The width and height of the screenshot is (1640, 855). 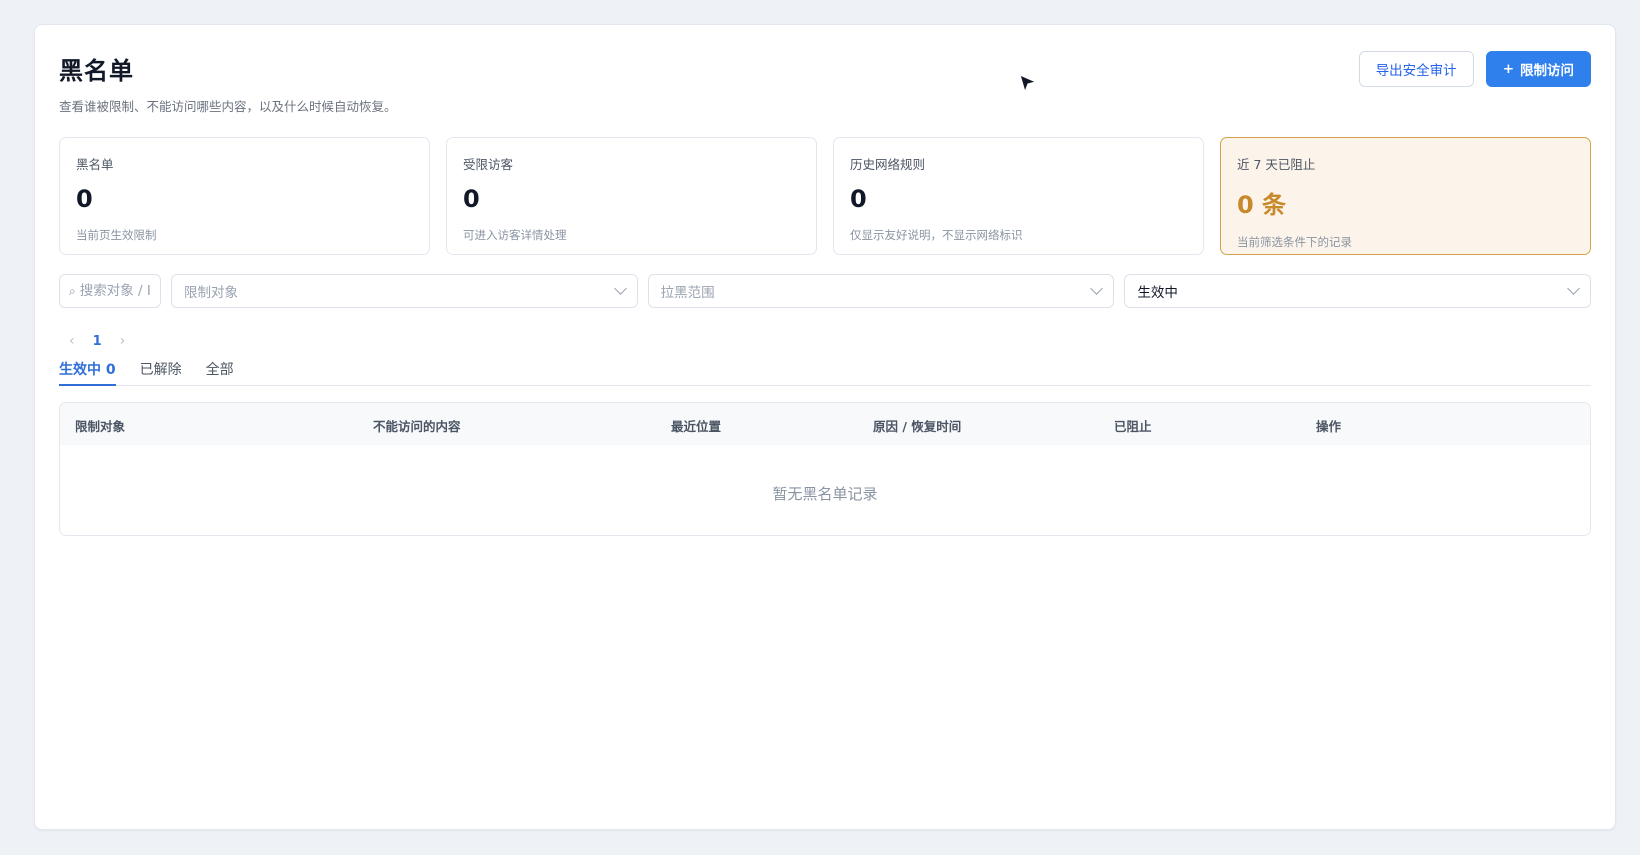 What do you see at coordinates (1508, 69) in the screenshot?
I see `plus-icon: +` at bounding box center [1508, 69].